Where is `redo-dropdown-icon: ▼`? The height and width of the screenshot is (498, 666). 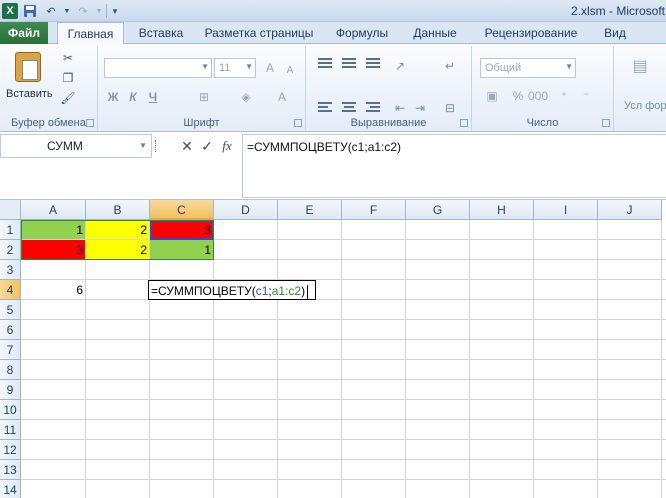 redo-dropdown-icon: ▼ is located at coordinates (99, 11).